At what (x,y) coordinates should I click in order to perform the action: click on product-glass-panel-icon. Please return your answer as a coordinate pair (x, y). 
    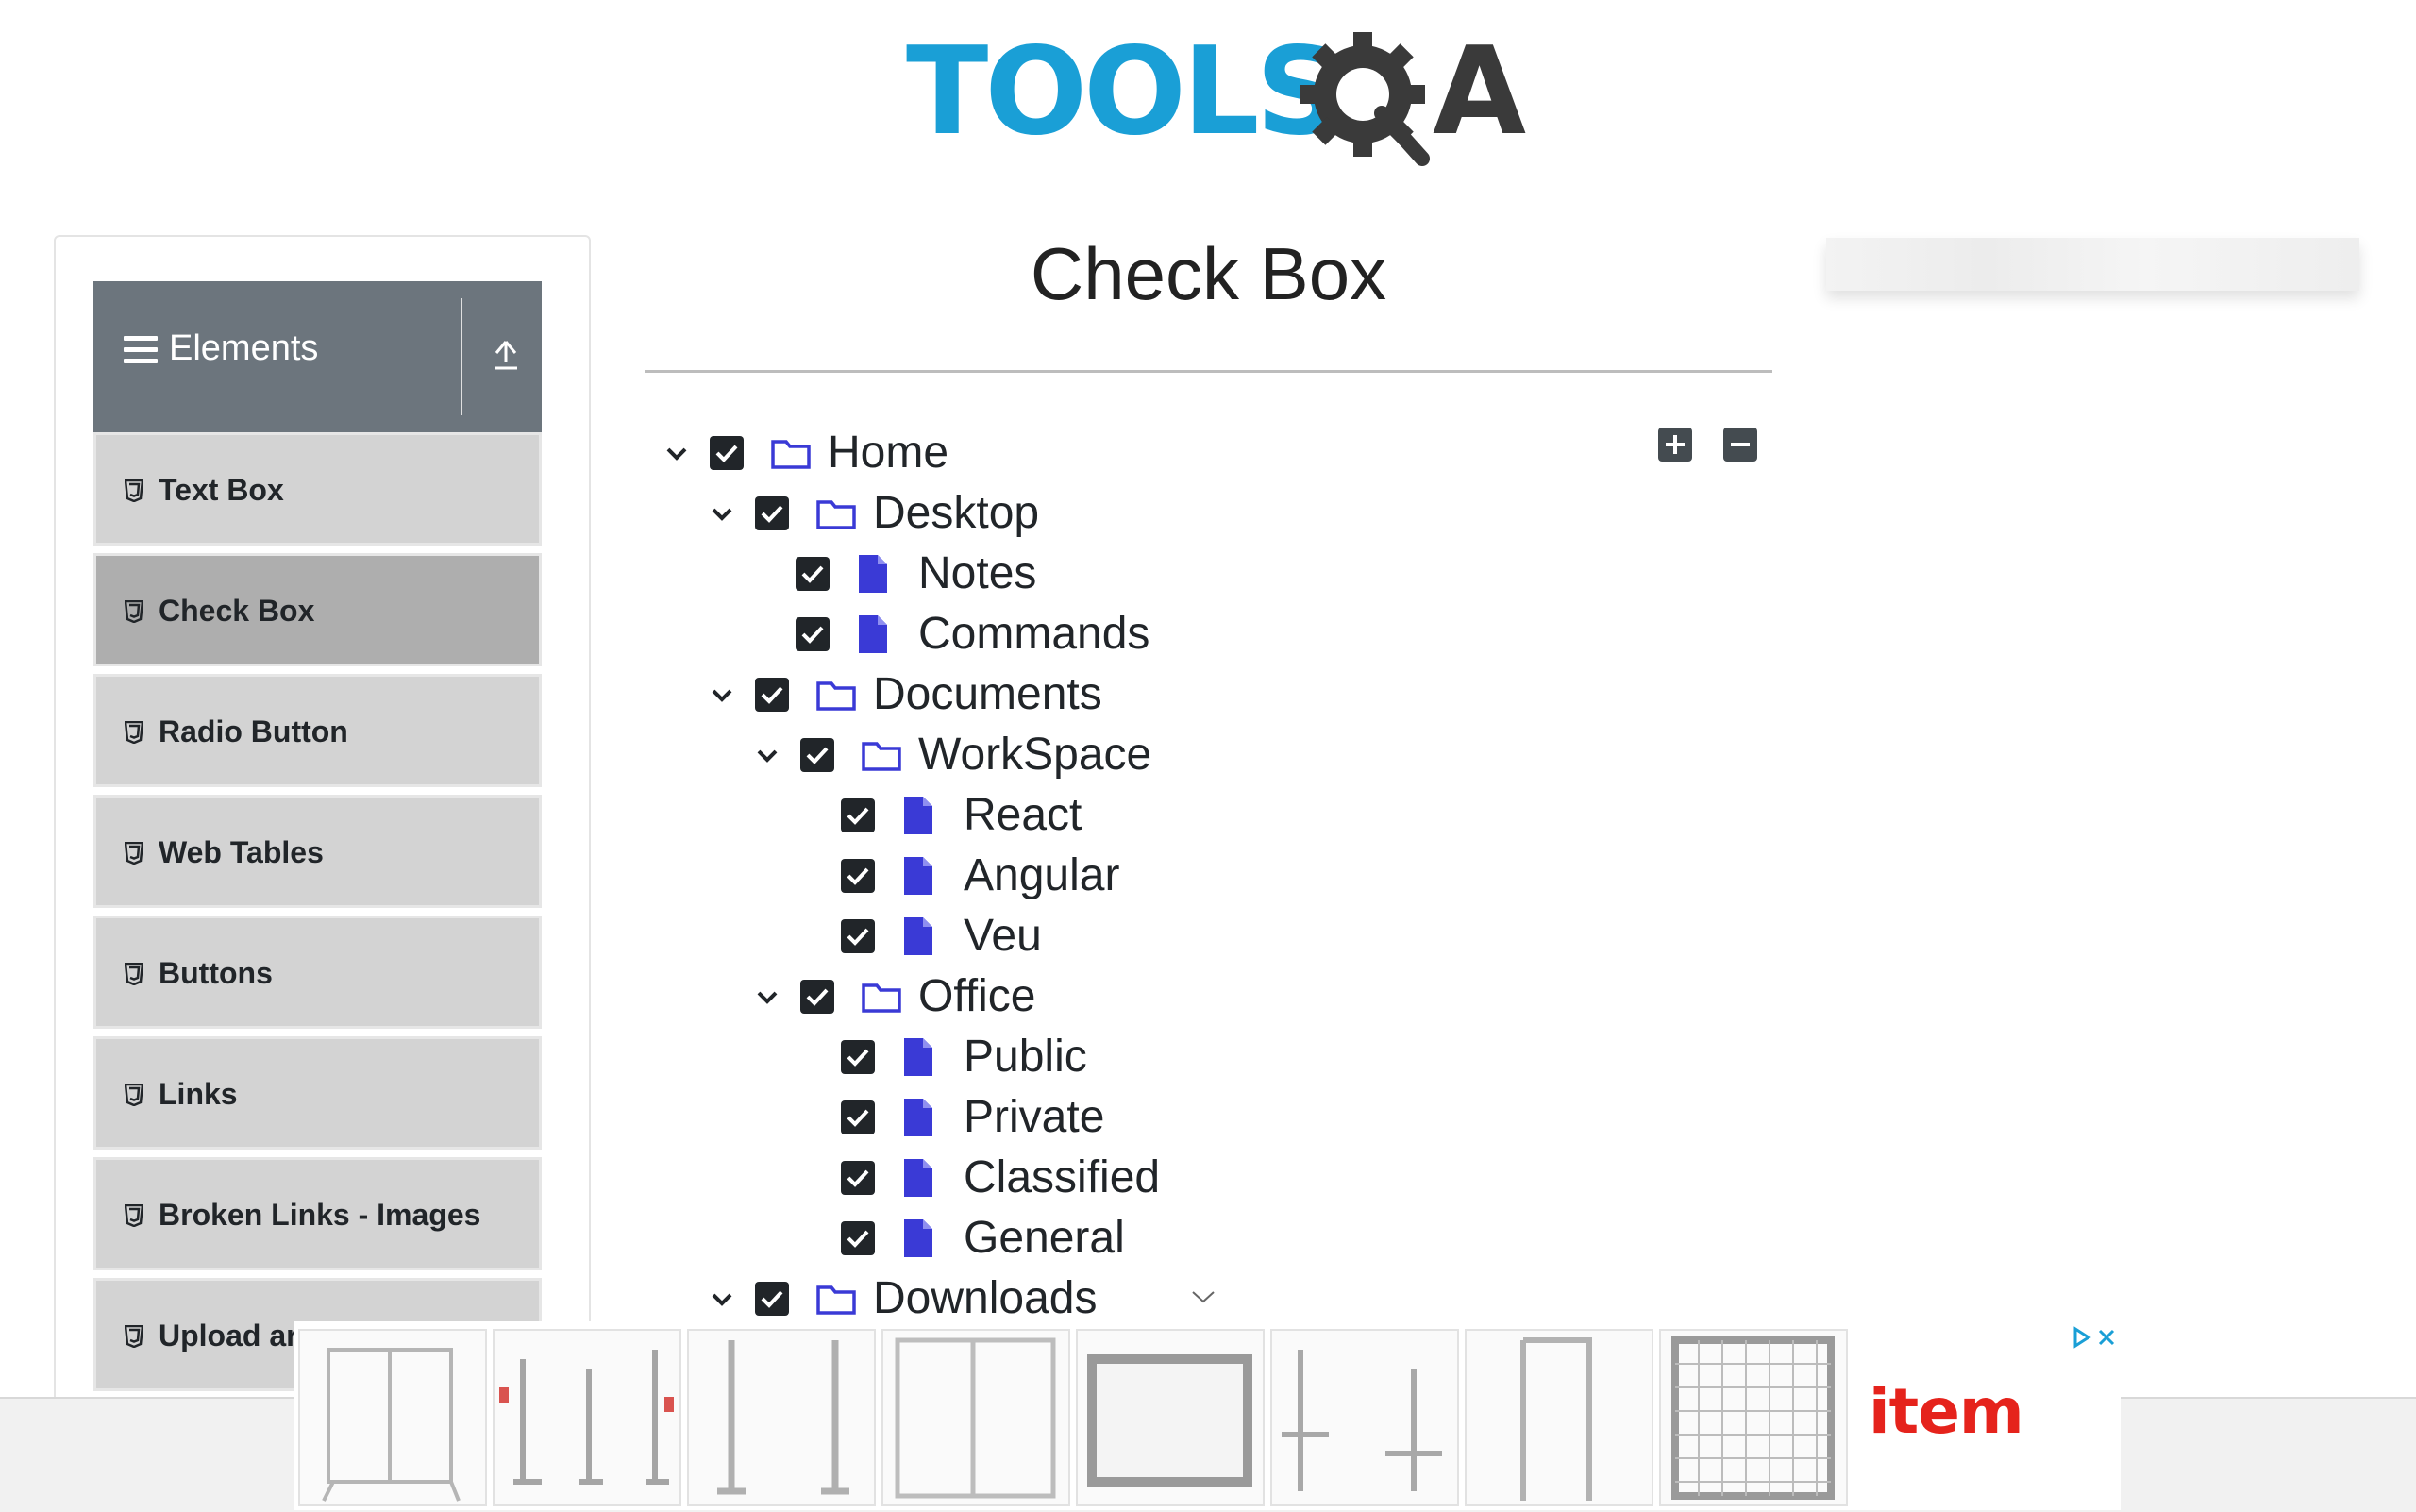
    Looking at the image, I should click on (391, 1425).